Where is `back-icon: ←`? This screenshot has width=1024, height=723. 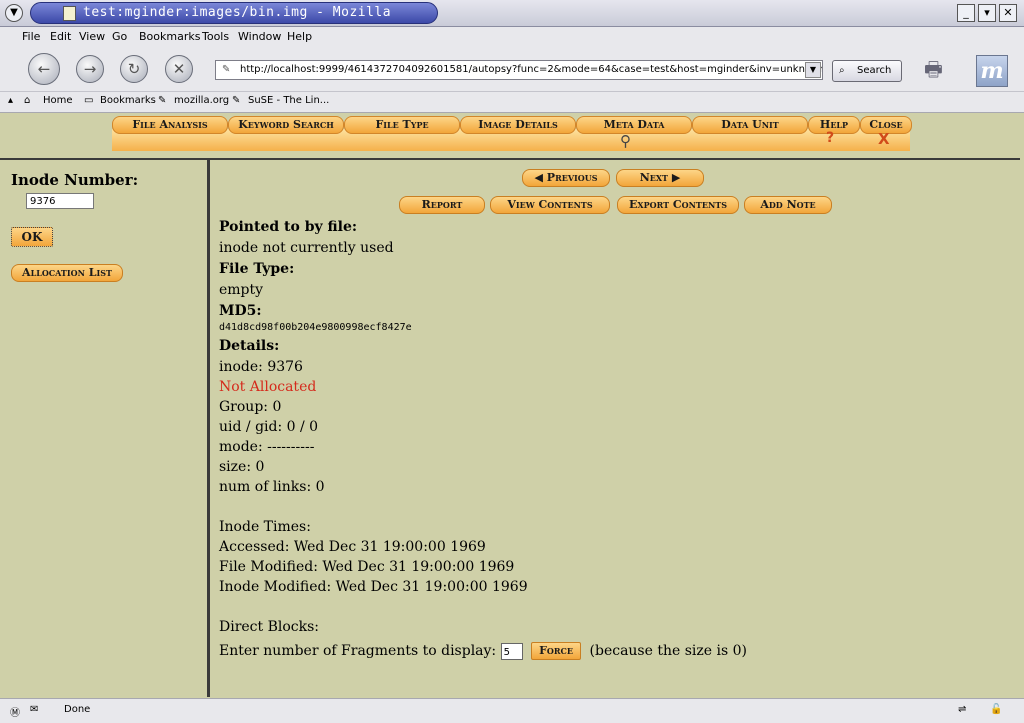
back-icon: ← is located at coordinates (44, 69).